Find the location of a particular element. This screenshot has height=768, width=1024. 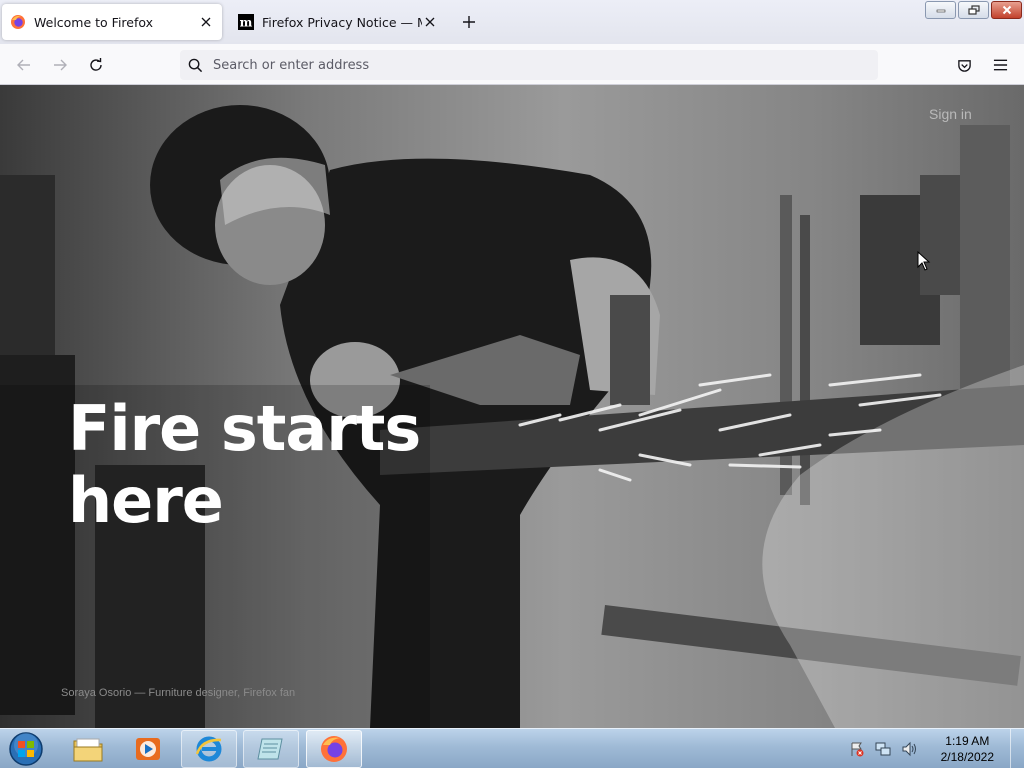

minimize-button is located at coordinates (940, 10).